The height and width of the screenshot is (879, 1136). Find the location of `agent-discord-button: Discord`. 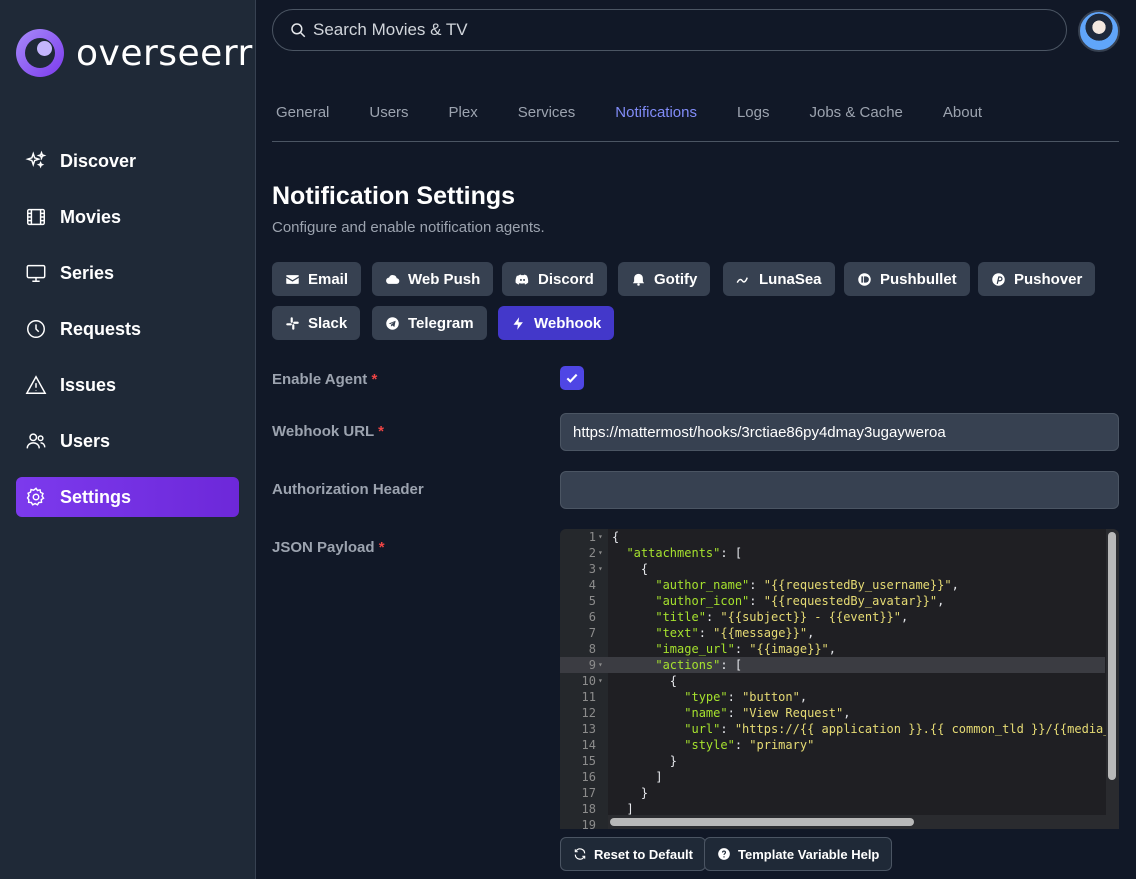

agent-discord-button: Discord is located at coordinates (554, 279).